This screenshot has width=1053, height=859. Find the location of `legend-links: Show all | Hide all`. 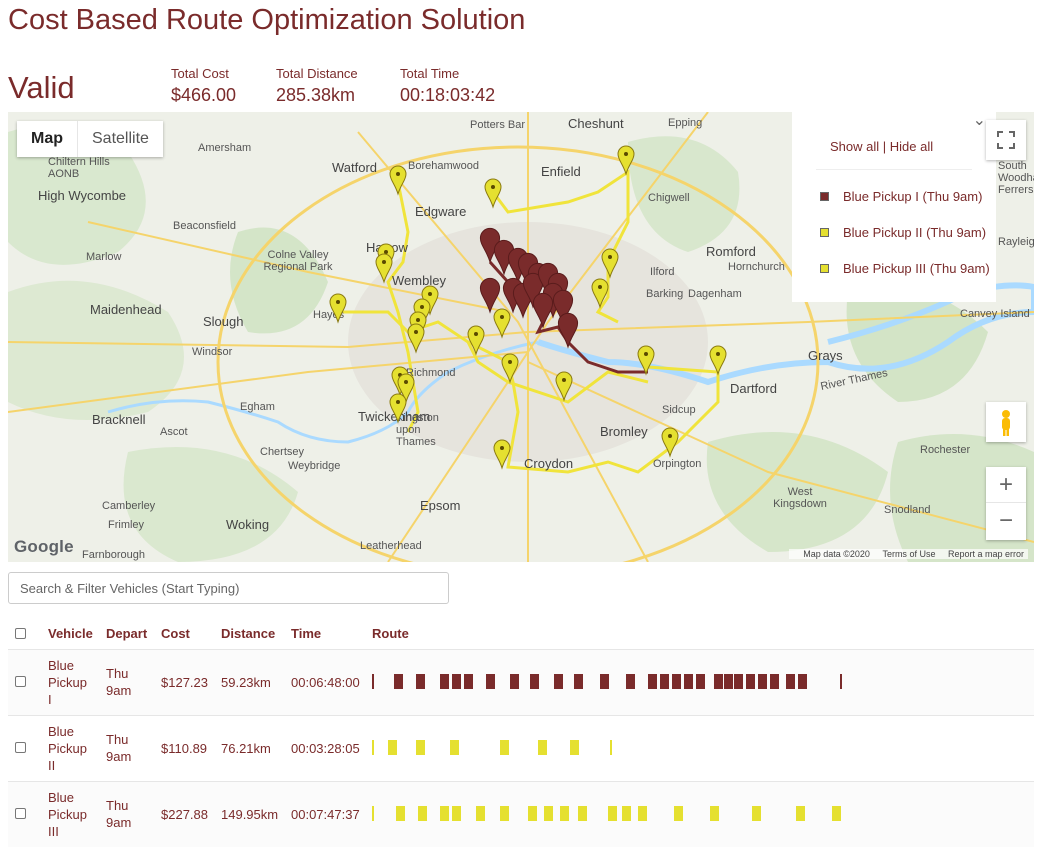

legend-links: Show all | Hide all is located at coordinates (881, 146).